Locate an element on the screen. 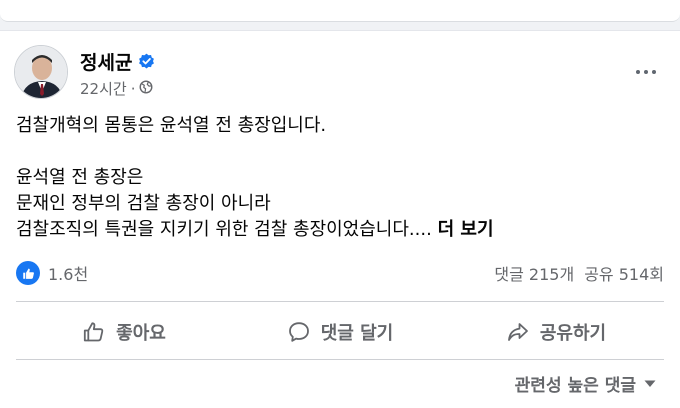 The image size is (680, 408). comments-sort-label: 관련성 높은 댓글 is located at coordinates (575, 386).